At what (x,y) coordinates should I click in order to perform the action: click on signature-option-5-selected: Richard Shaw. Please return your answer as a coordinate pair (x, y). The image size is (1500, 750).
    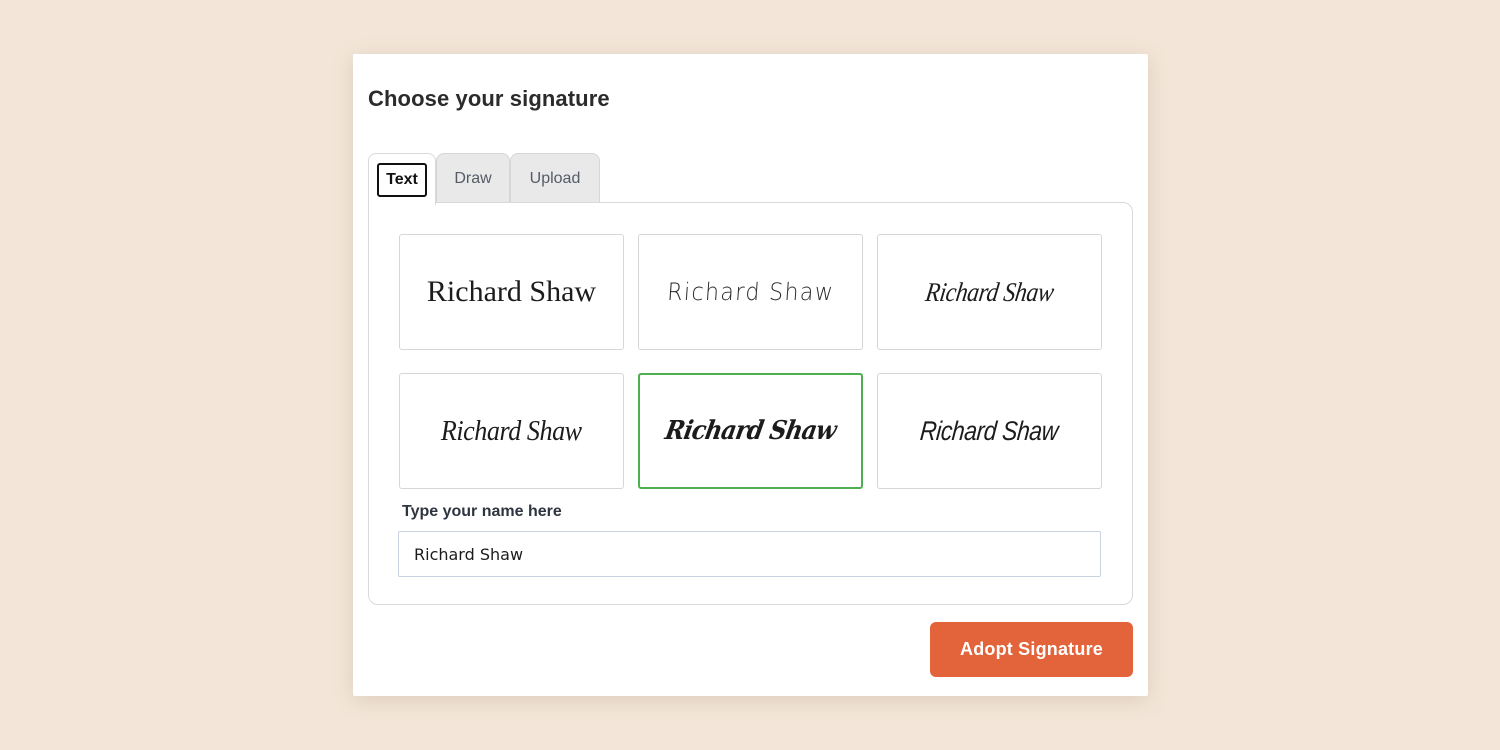
    Looking at the image, I should click on (750, 431).